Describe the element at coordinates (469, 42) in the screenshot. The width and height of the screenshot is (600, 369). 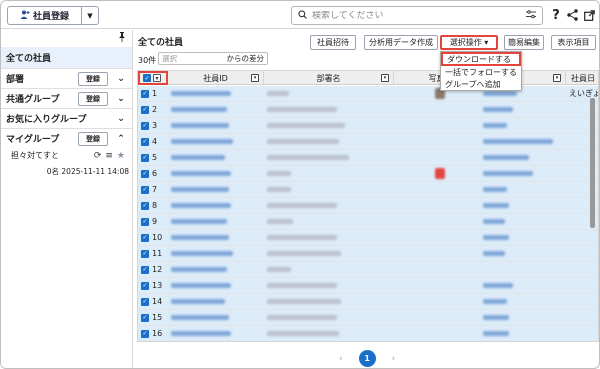
I see `selection-actions-button: 選択操作 ▾` at that location.